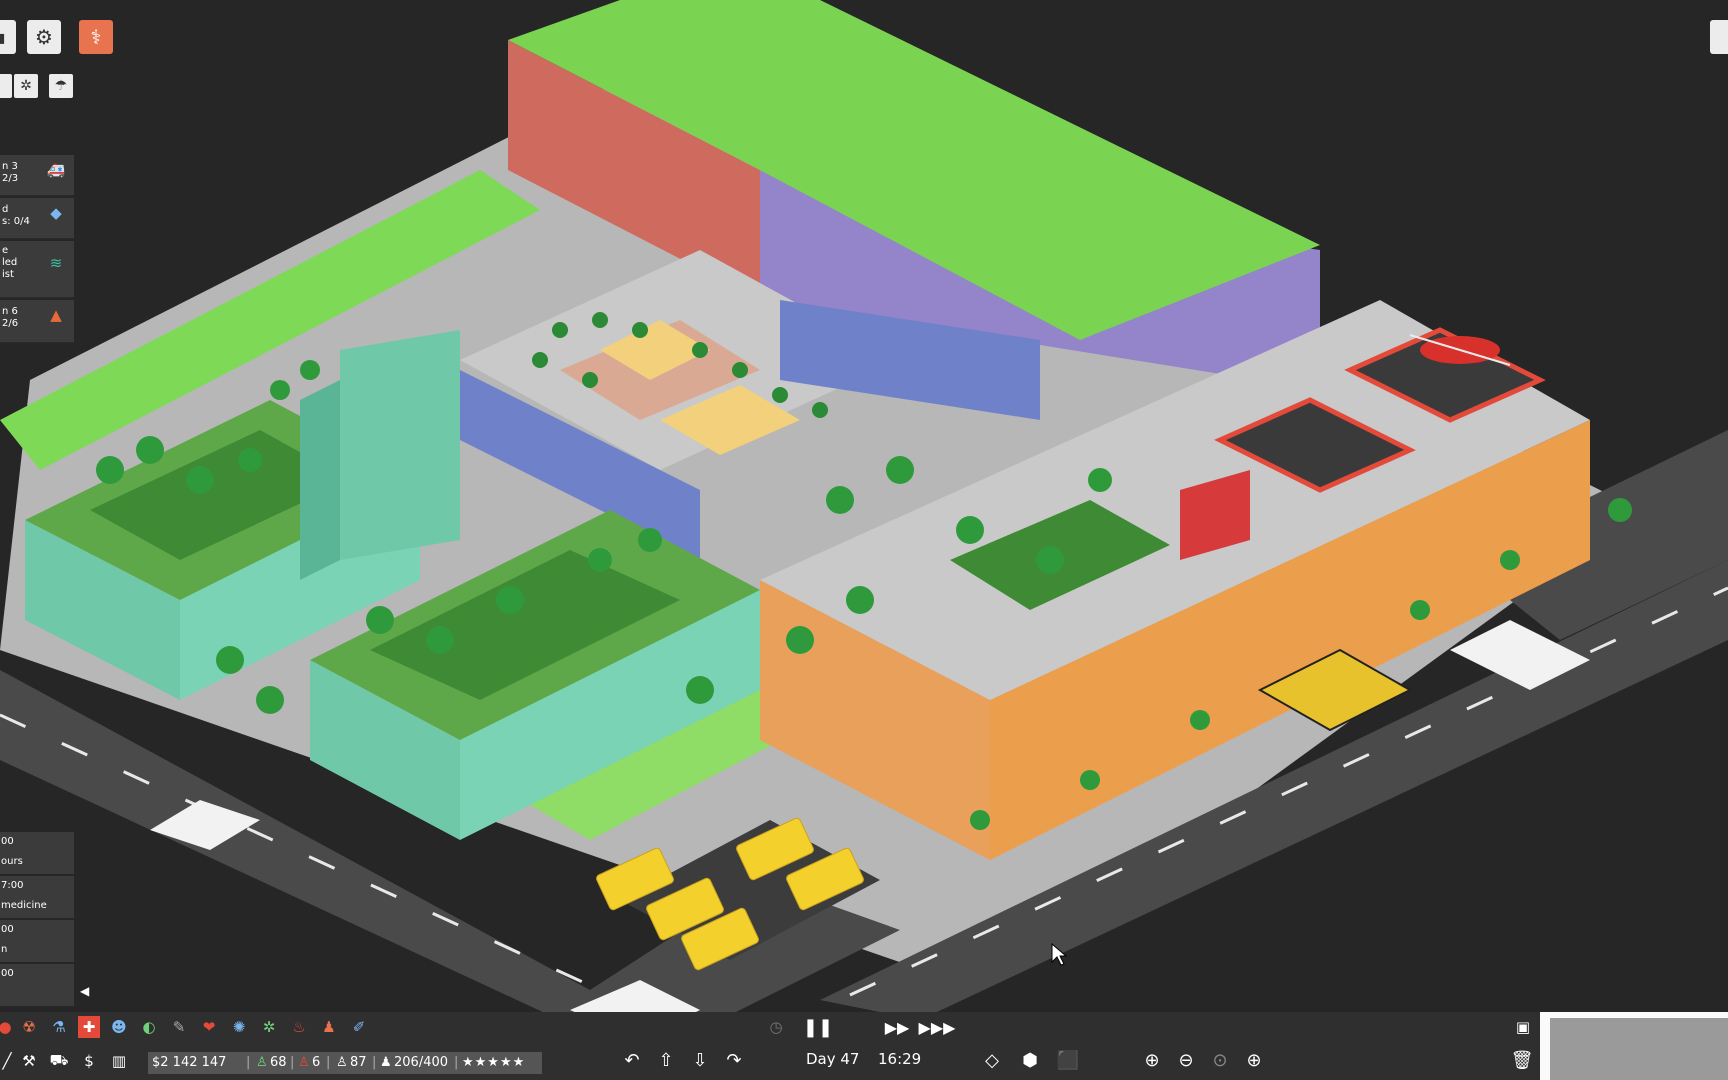 This screenshot has height=1080, width=1728. I want to click on sick-staff-icon: ♙, so click(304, 1062).